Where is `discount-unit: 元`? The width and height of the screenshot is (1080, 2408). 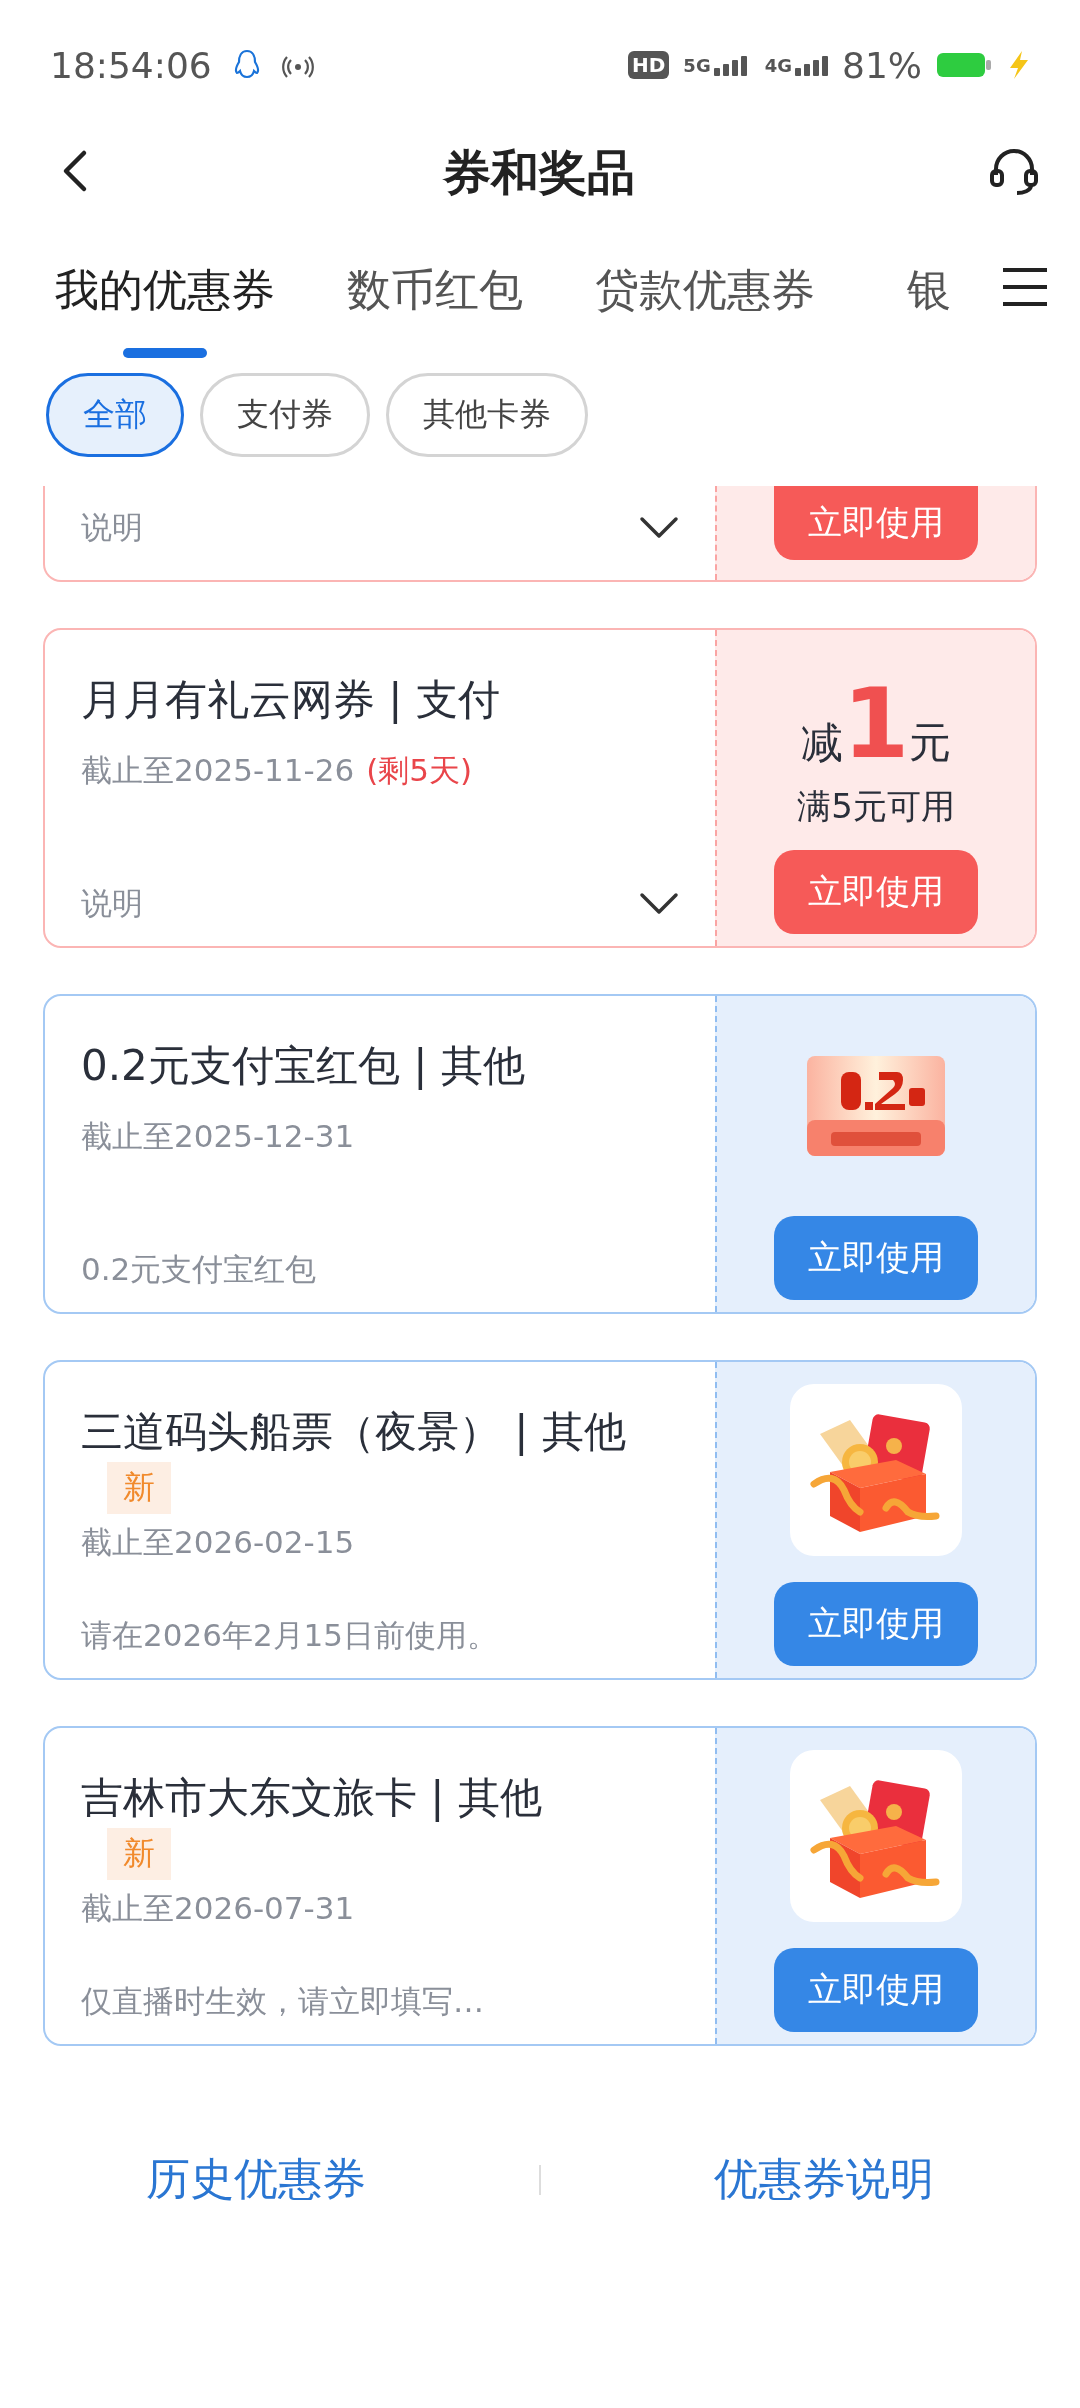
discount-unit: 元 is located at coordinates (930, 743).